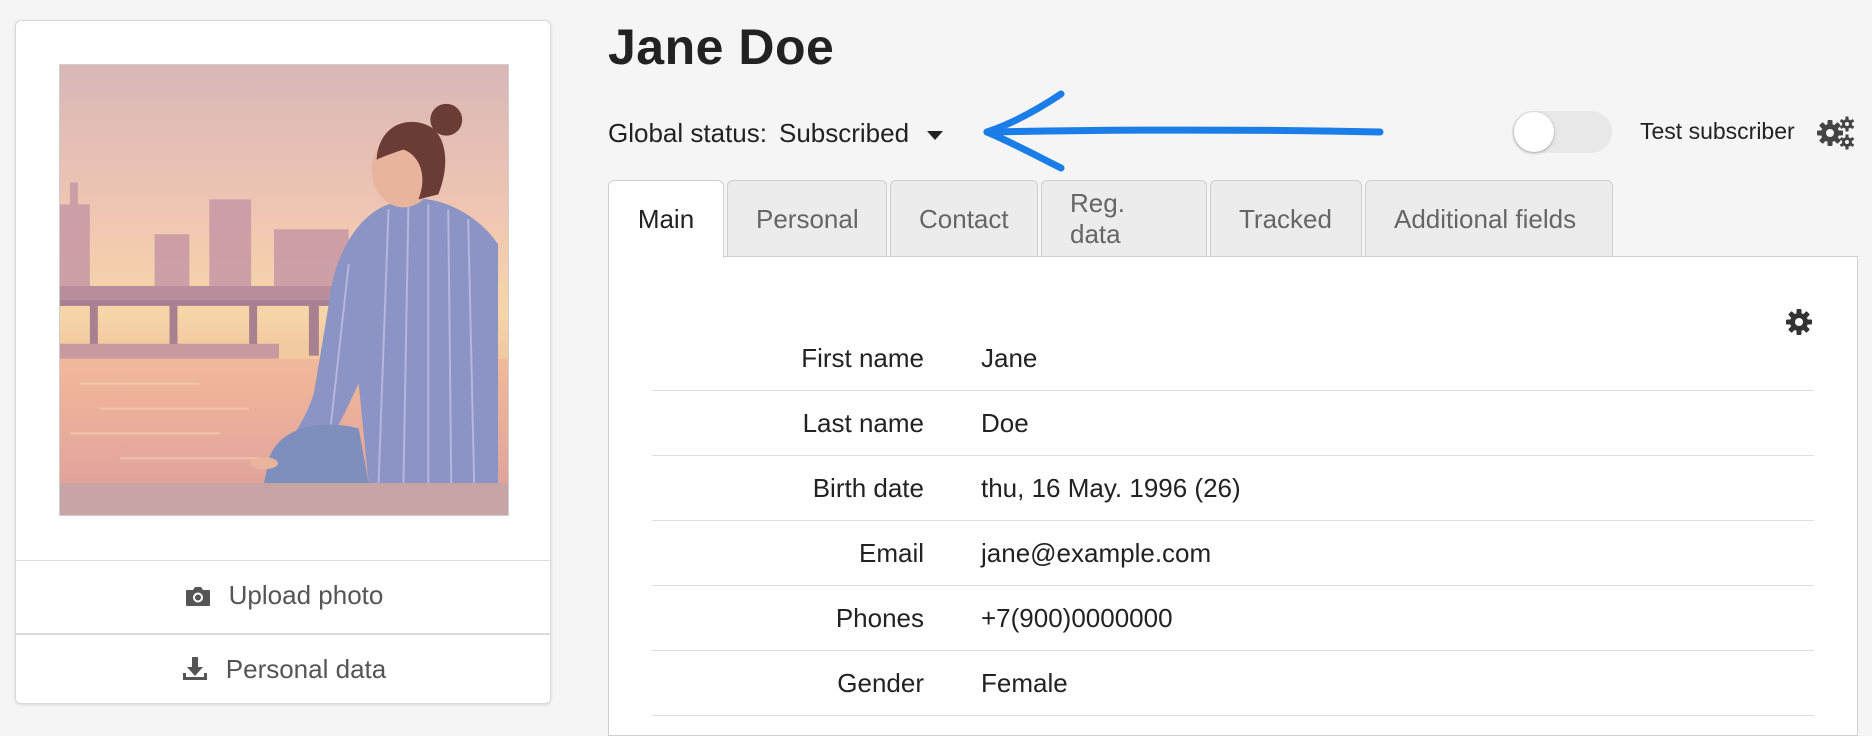 The image size is (1872, 736). I want to click on field-value: Doe, so click(1005, 422).